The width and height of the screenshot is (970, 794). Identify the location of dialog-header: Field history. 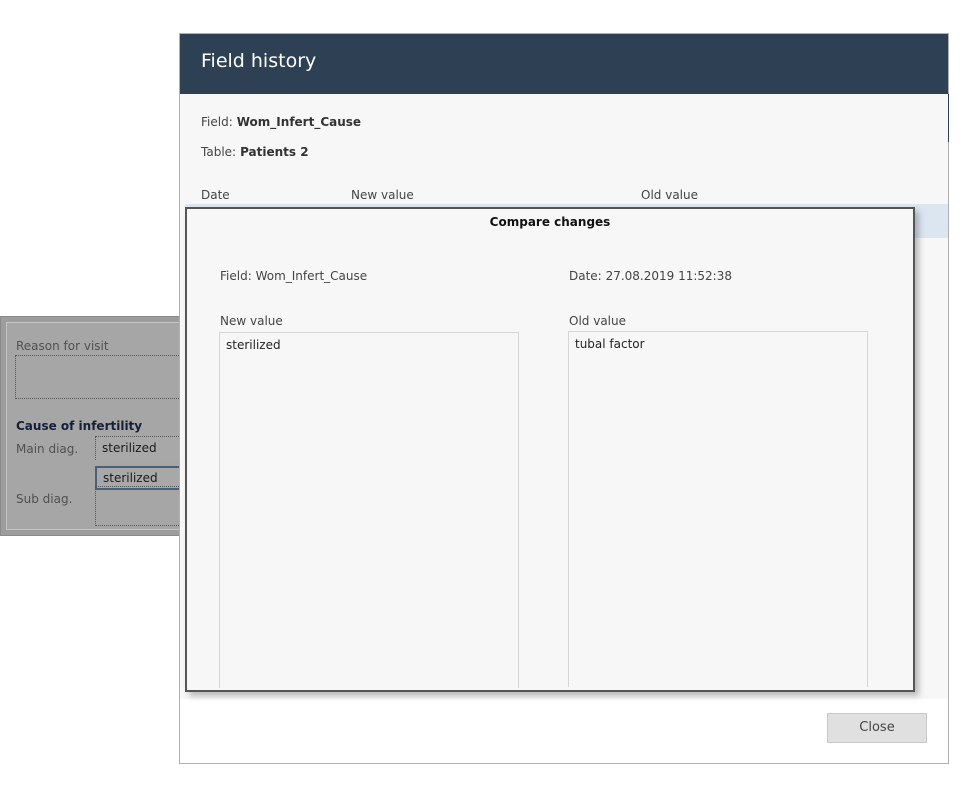
(564, 64).